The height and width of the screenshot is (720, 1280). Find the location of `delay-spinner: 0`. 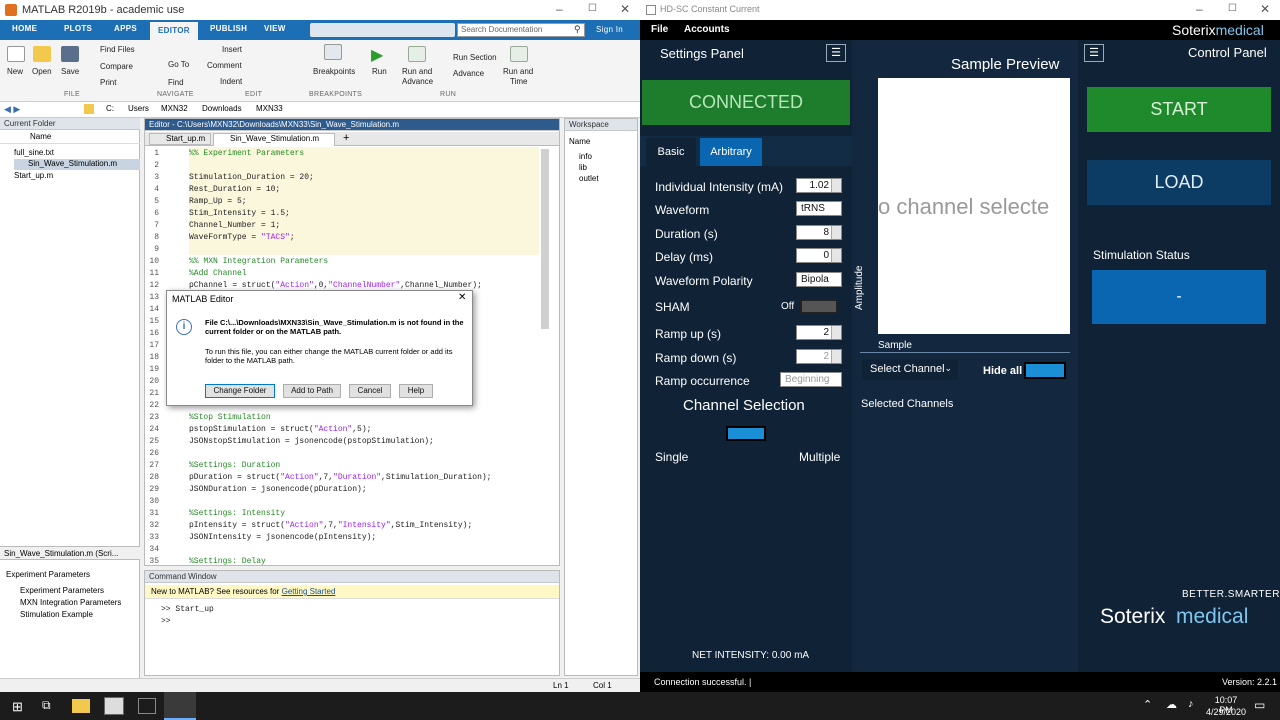

delay-spinner: 0 is located at coordinates (819, 255).